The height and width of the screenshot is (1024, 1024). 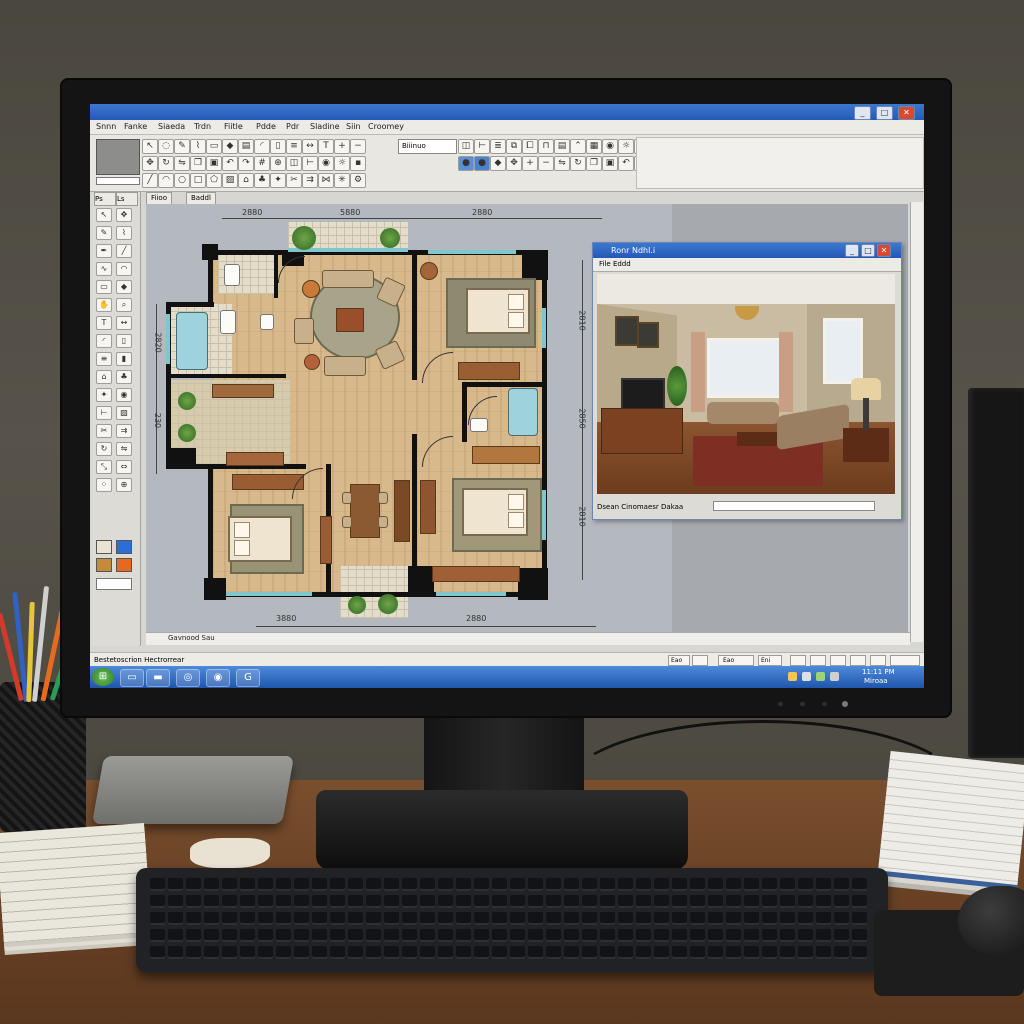 What do you see at coordinates (310, 180) in the screenshot?
I see `offset-icon: ⇉` at bounding box center [310, 180].